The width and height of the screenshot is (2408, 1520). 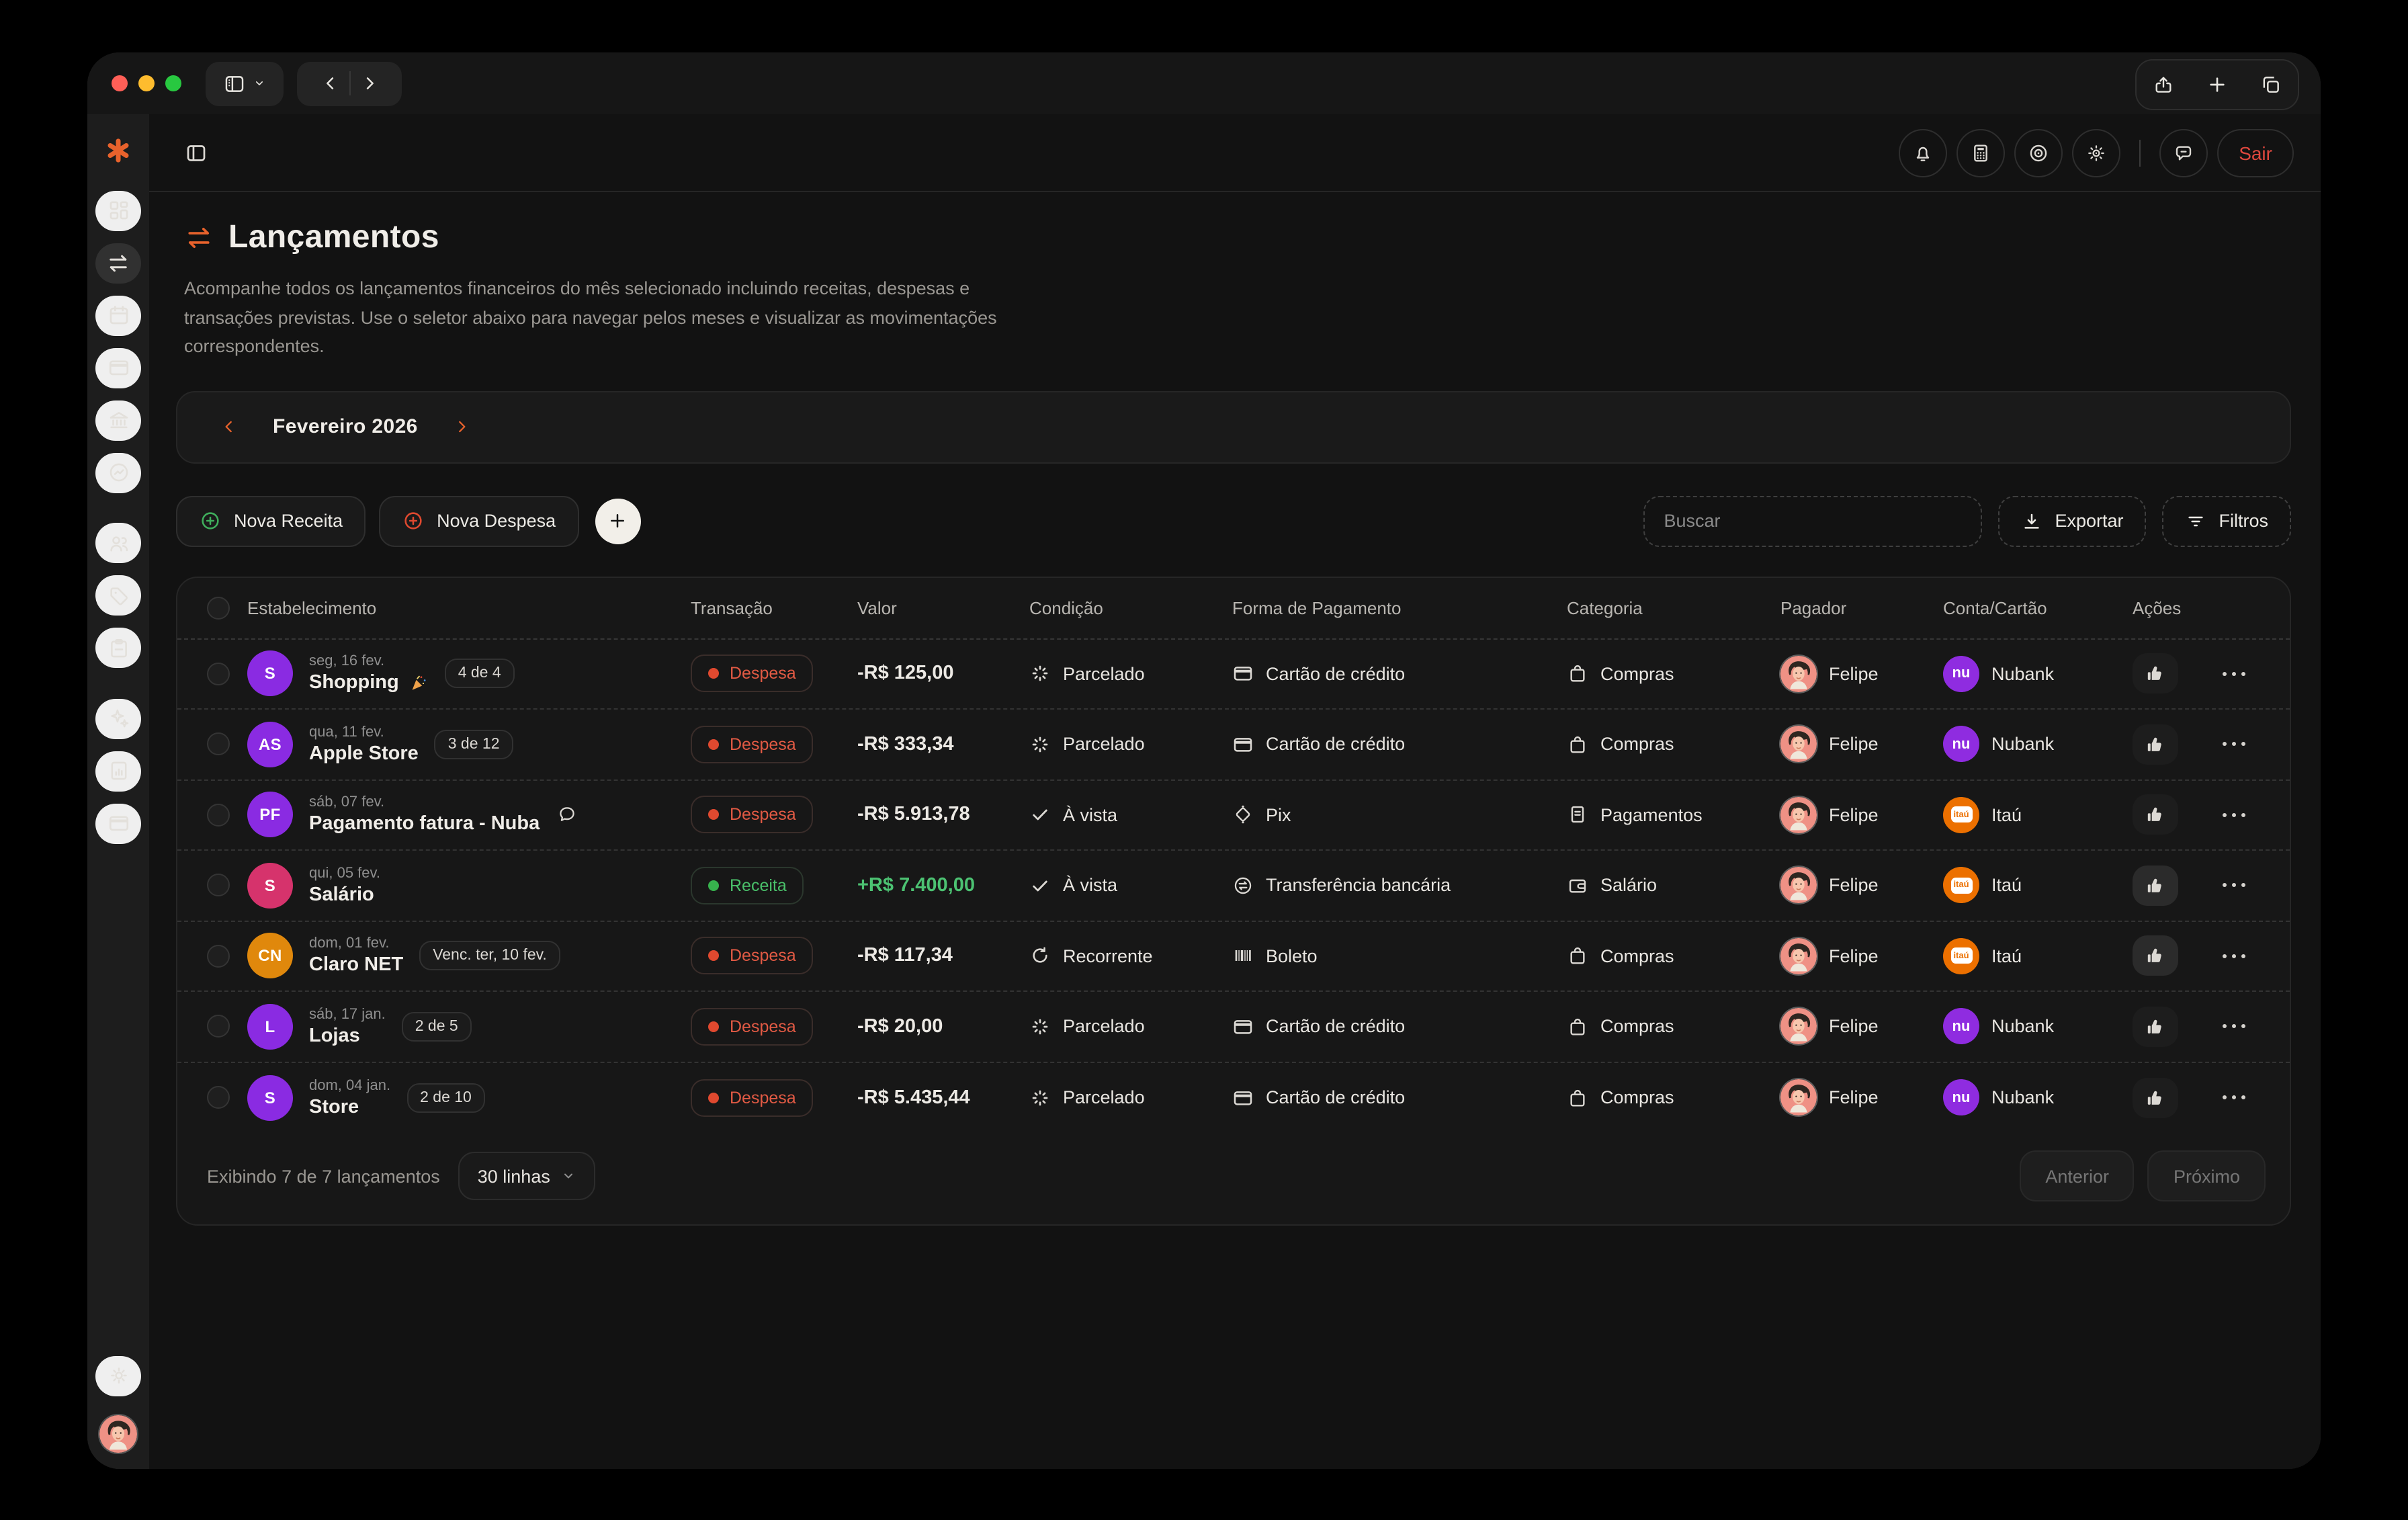 I want to click on type-dot, so click(x=713, y=956).